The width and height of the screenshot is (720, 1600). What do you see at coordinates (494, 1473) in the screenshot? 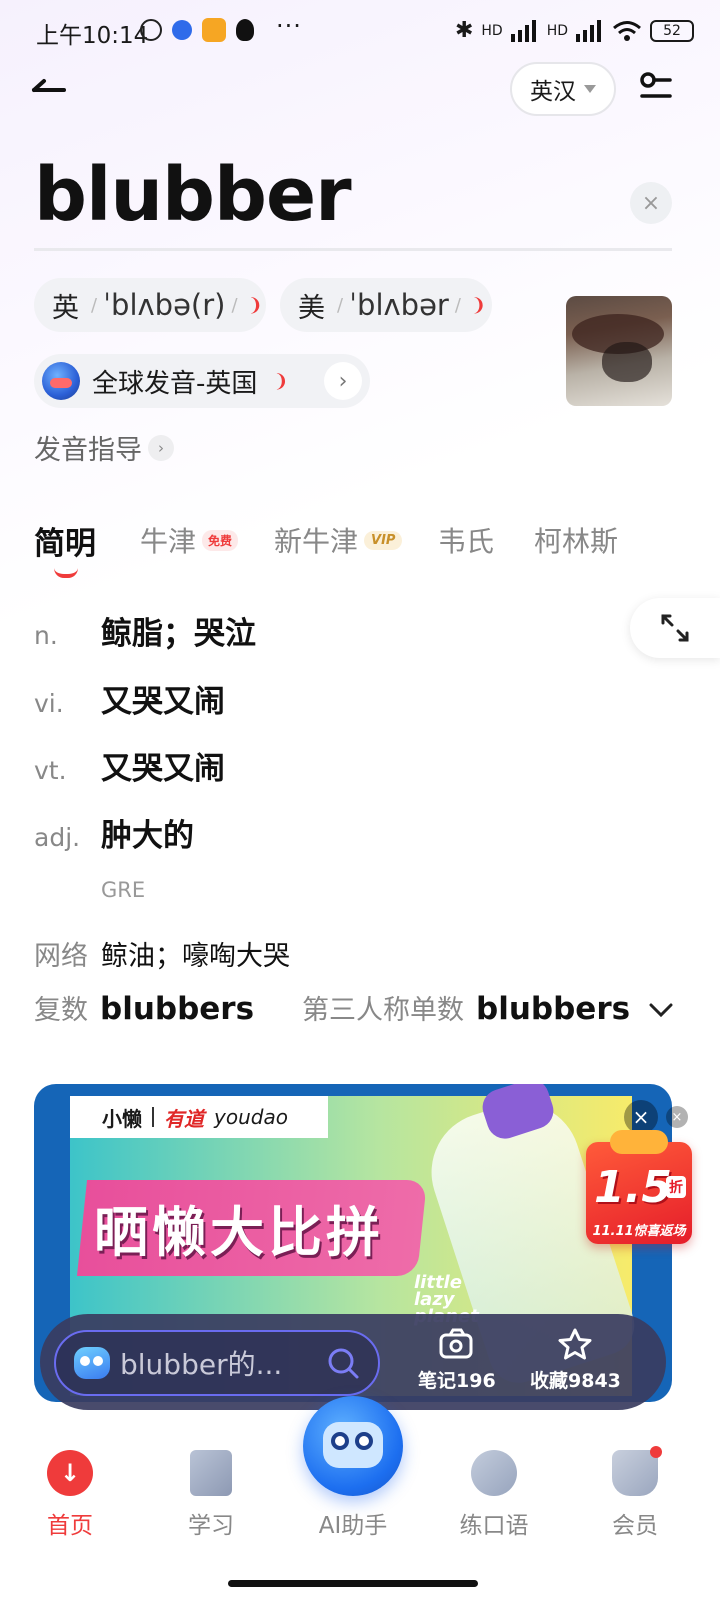
I see `speech-bubble-icon` at bounding box center [494, 1473].